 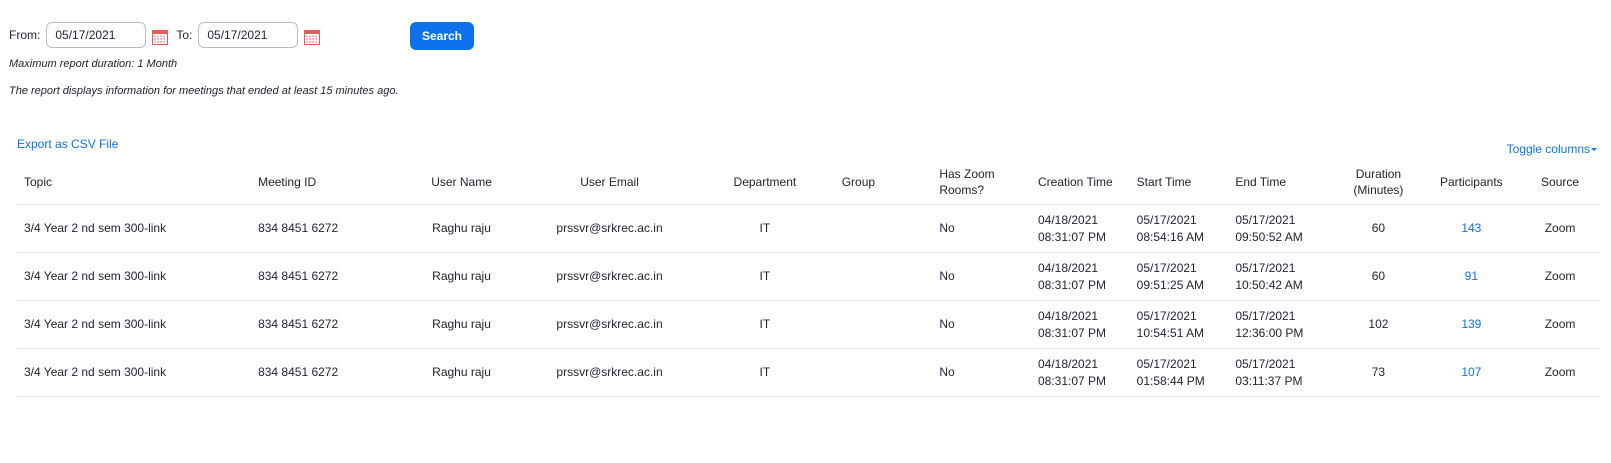 What do you see at coordinates (325, 182) in the screenshot?
I see `col-header-meeting-id: Meeting ID` at bounding box center [325, 182].